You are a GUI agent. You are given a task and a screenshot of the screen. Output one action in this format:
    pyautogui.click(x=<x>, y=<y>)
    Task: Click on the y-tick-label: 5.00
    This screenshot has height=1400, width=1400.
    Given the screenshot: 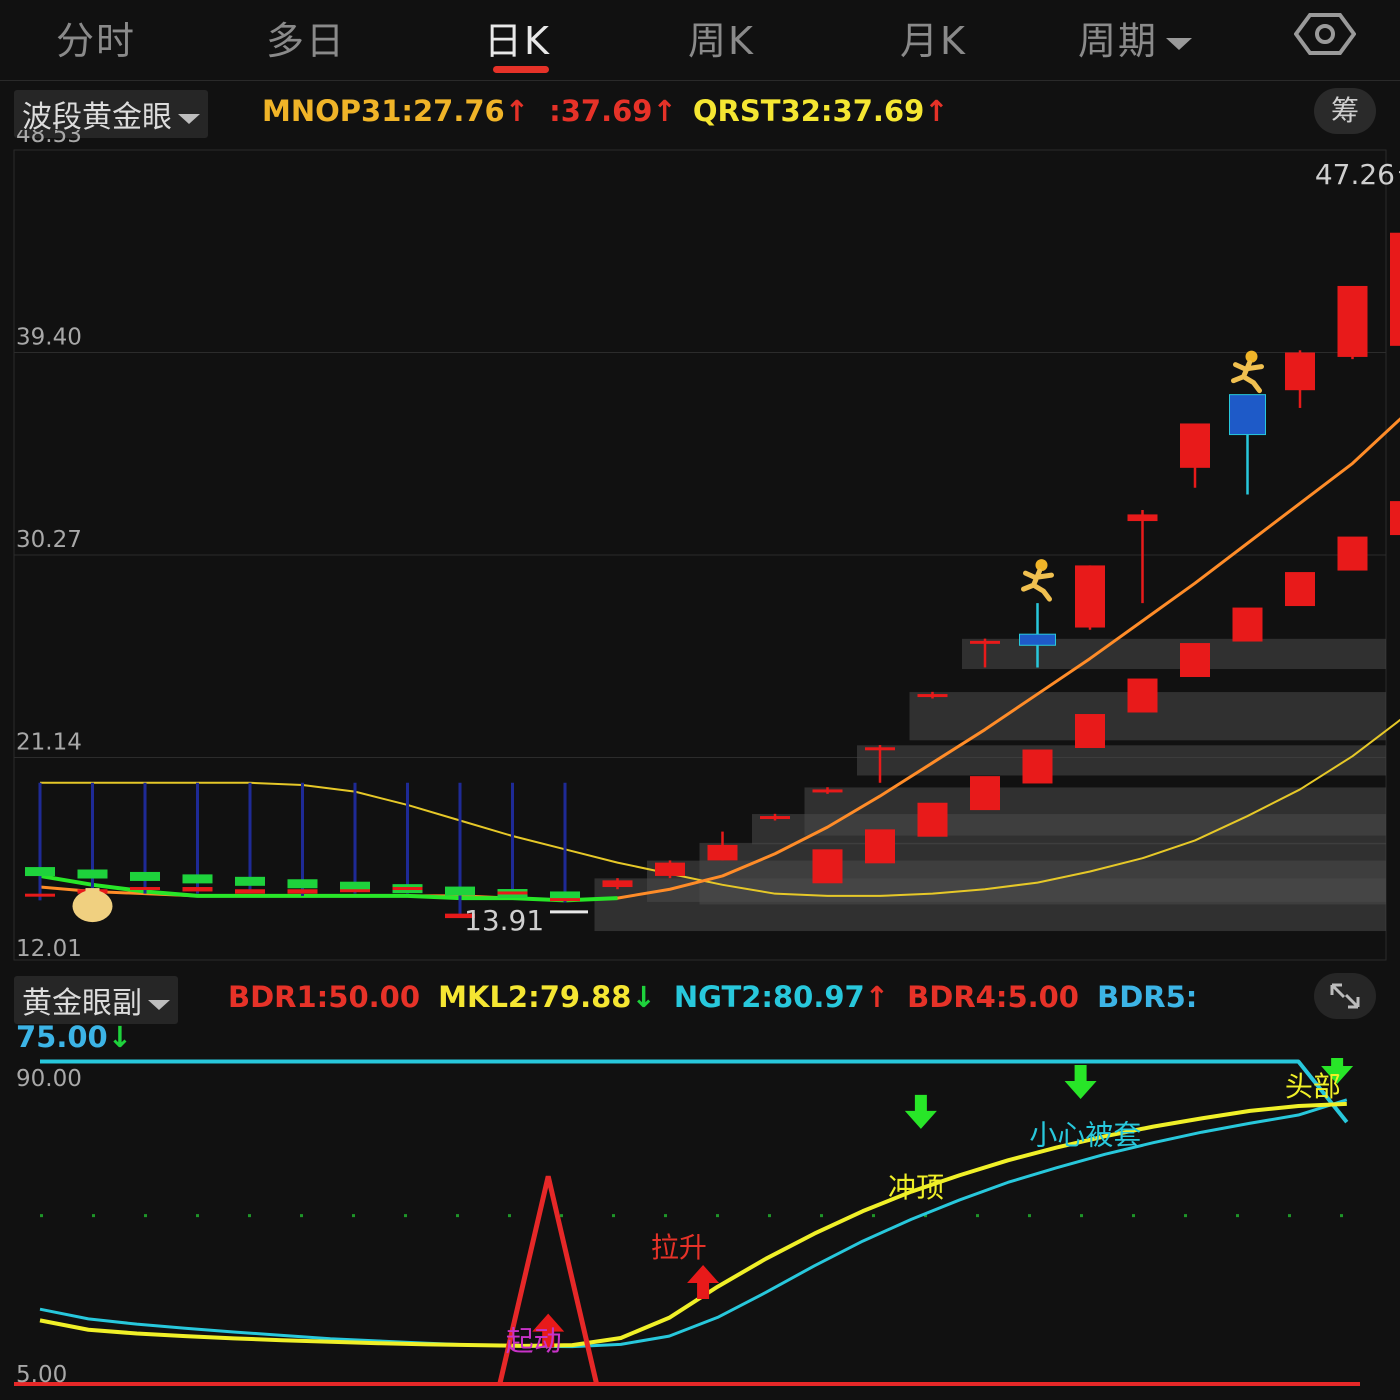 What is the action you would take?
    pyautogui.click(x=41, y=1375)
    